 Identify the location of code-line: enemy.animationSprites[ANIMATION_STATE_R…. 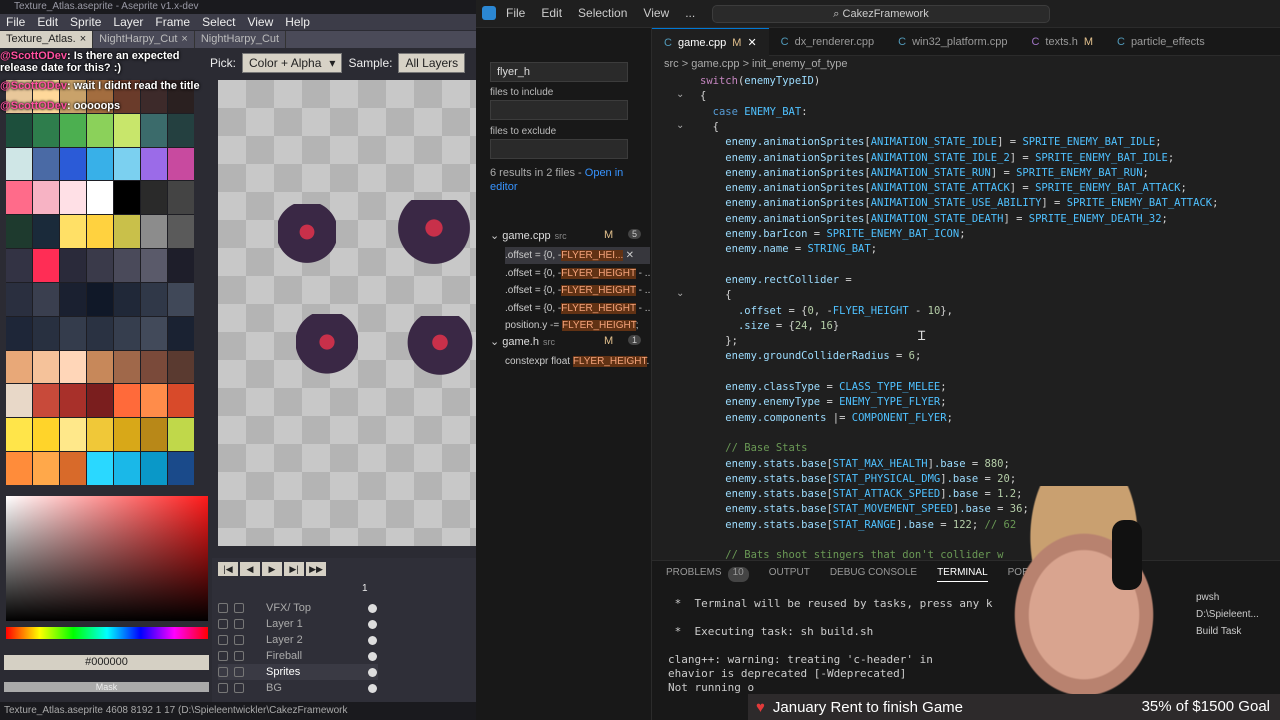
(924, 173).